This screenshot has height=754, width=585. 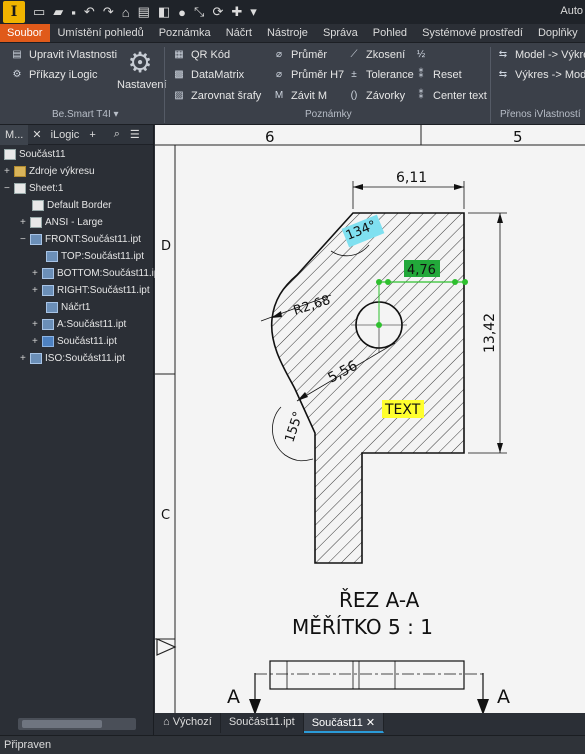 What do you see at coordinates (33, 188) in the screenshot?
I see `tree-item-sheet: − Sheet:1` at bounding box center [33, 188].